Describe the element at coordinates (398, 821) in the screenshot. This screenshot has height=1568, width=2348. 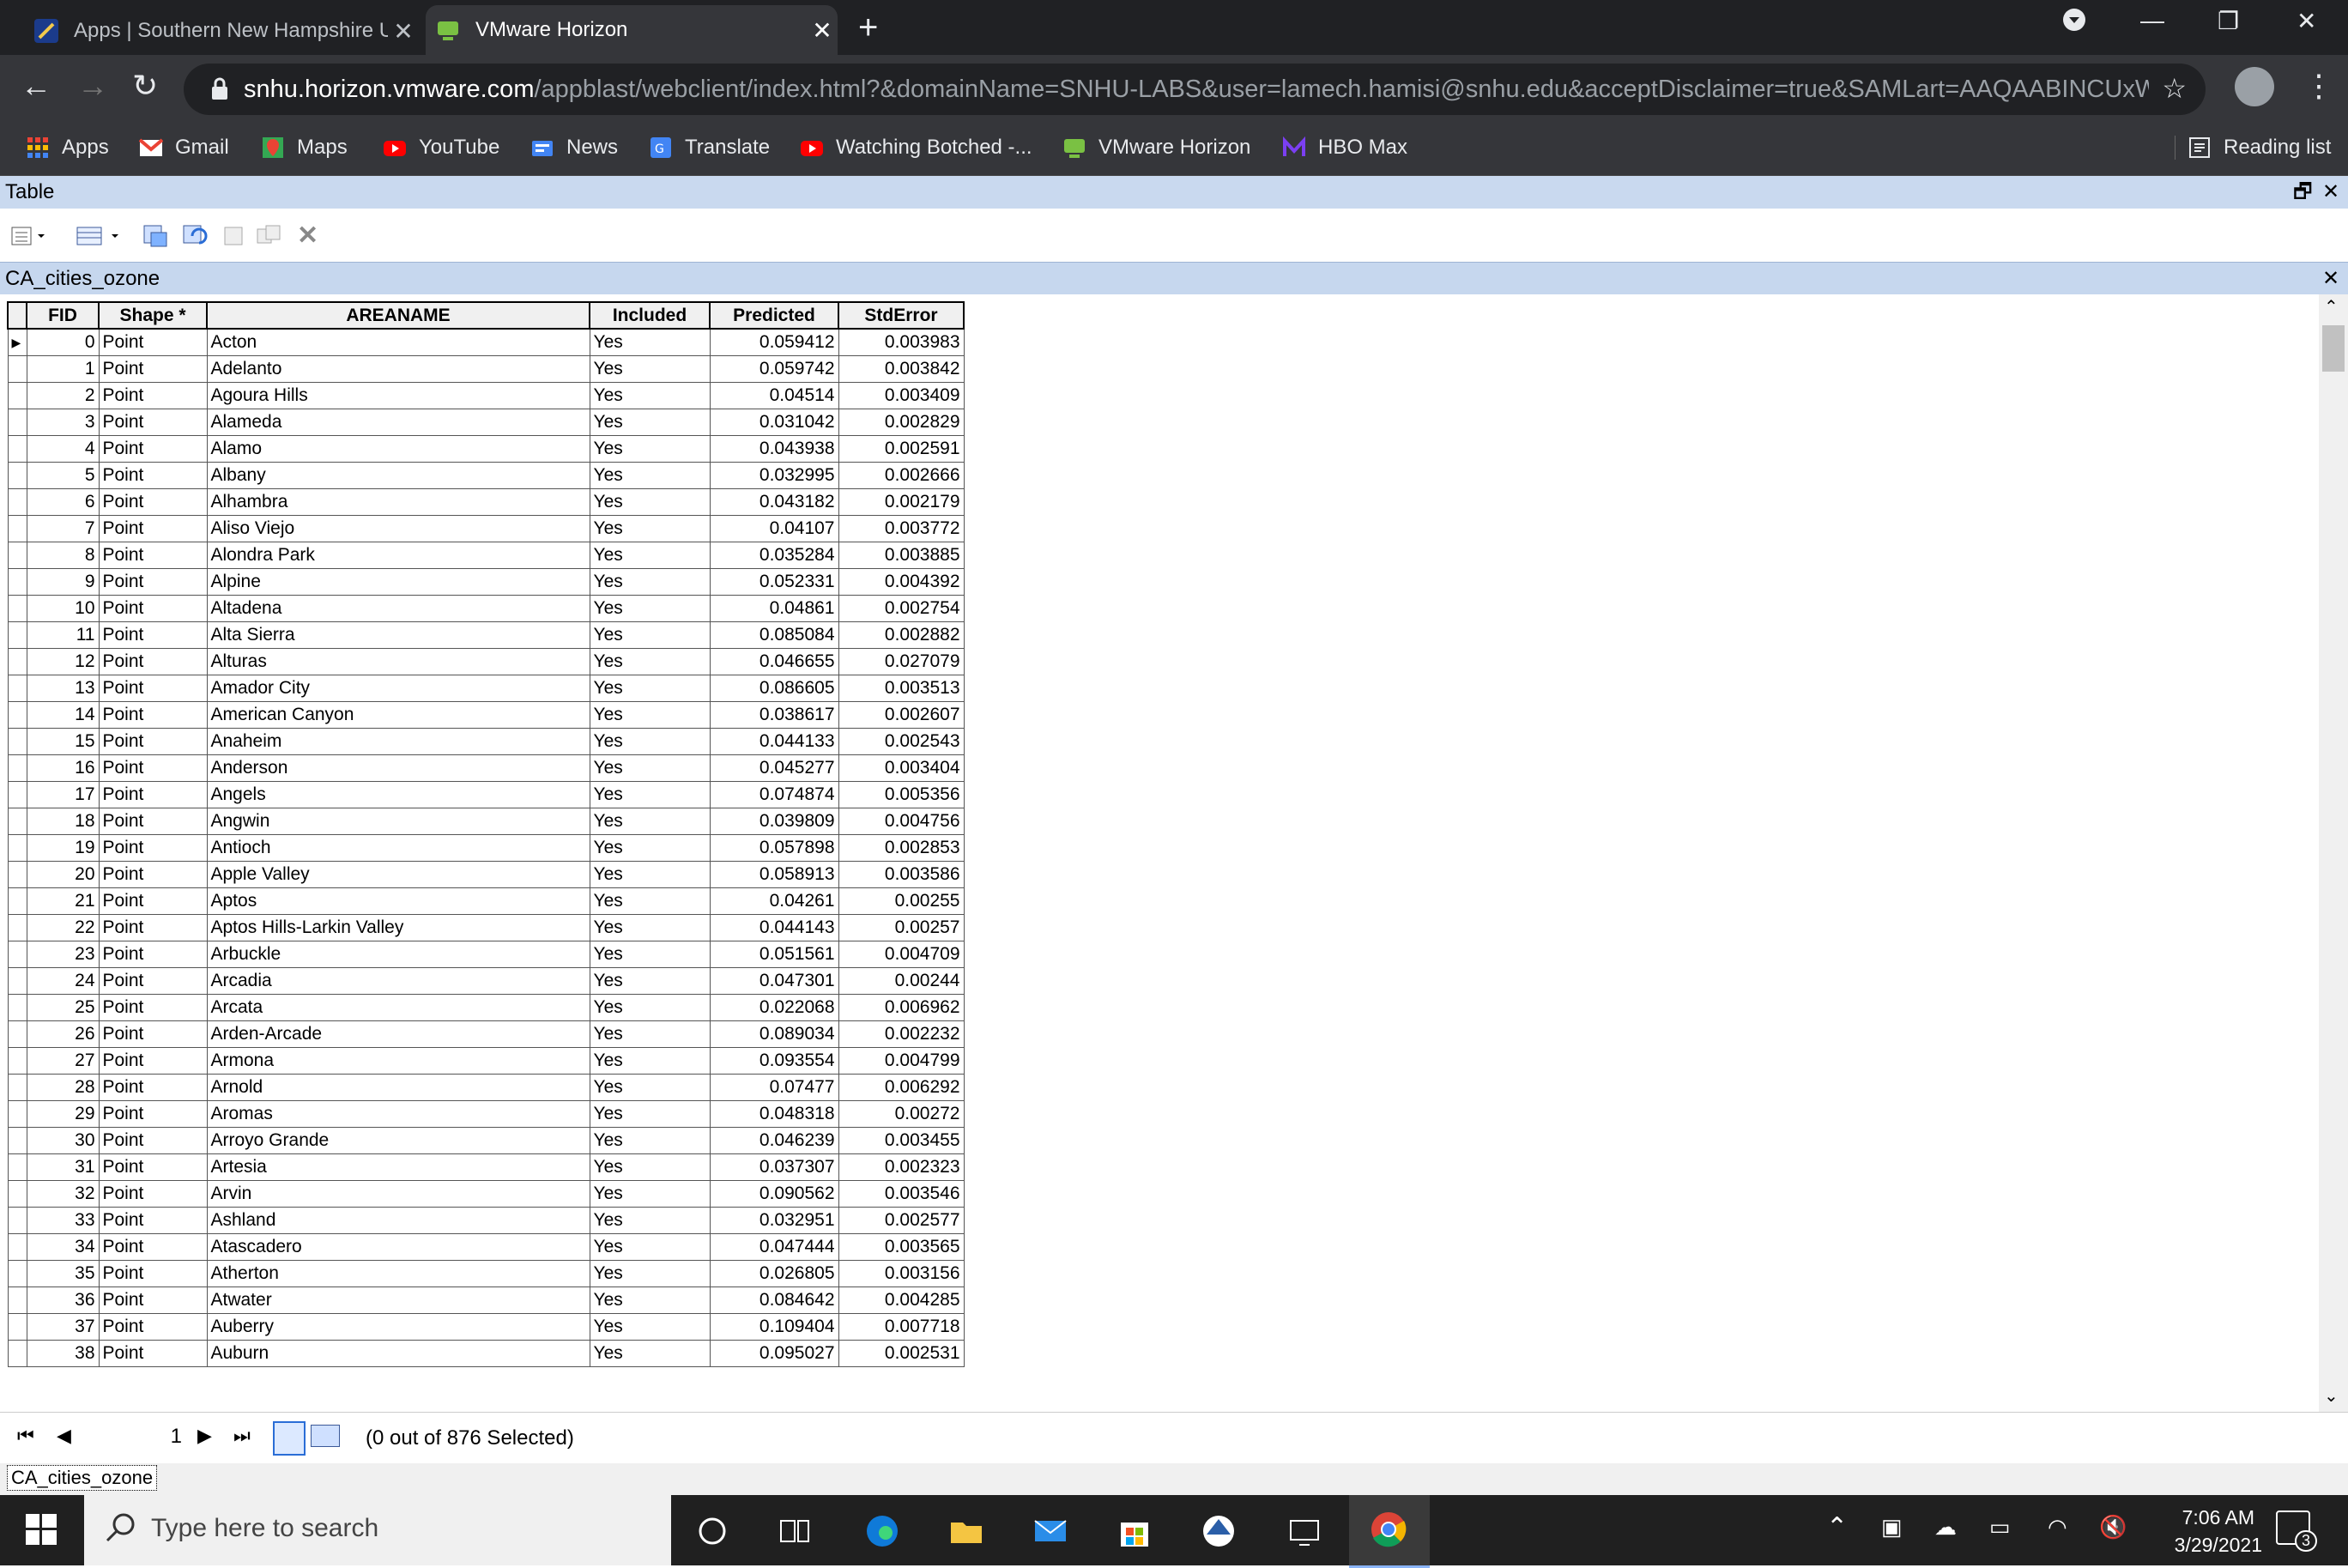
I see `areaname-cell: Angwin` at that location.